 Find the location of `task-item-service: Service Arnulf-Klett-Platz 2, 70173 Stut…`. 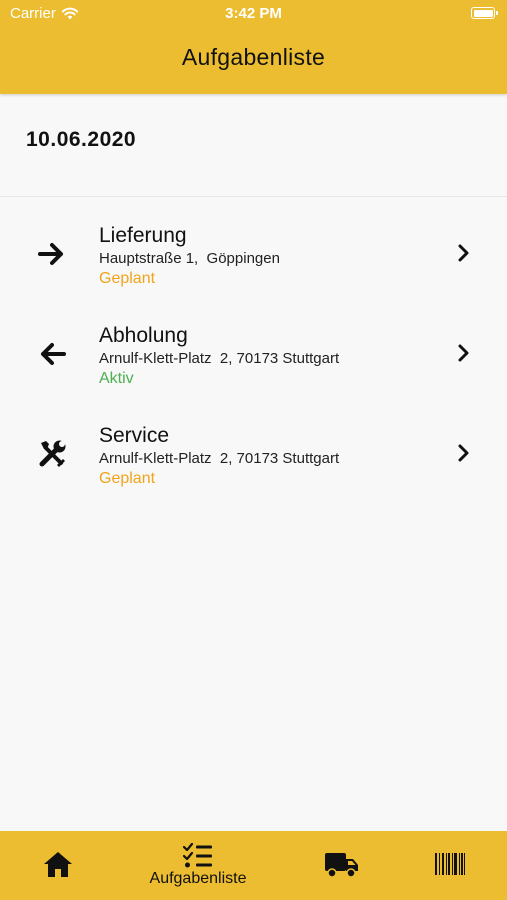

task-item-service: Service Arnulf-Klett-Platz 2, 70173 Stut… is located at coordinates (253, 446).